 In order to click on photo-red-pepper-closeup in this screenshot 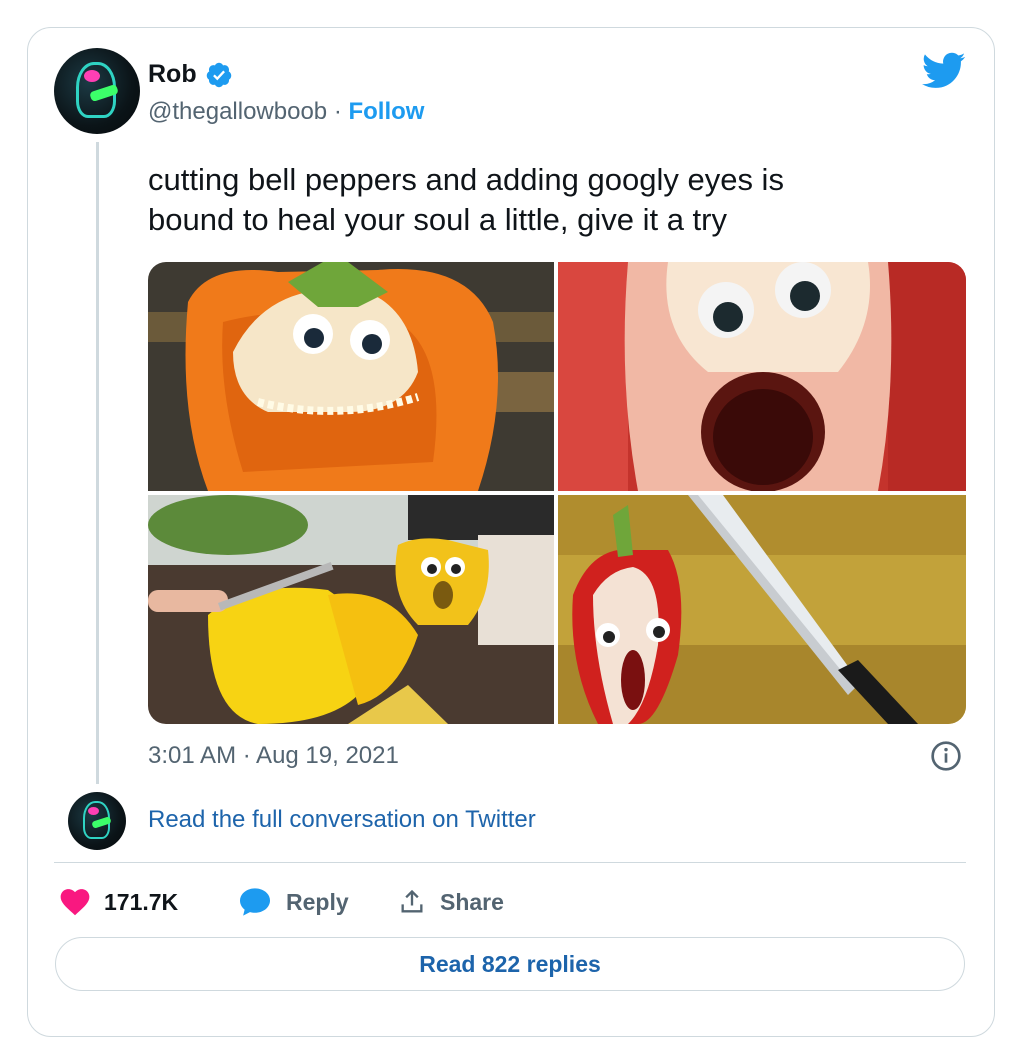, I will do `click(762, 376)`.